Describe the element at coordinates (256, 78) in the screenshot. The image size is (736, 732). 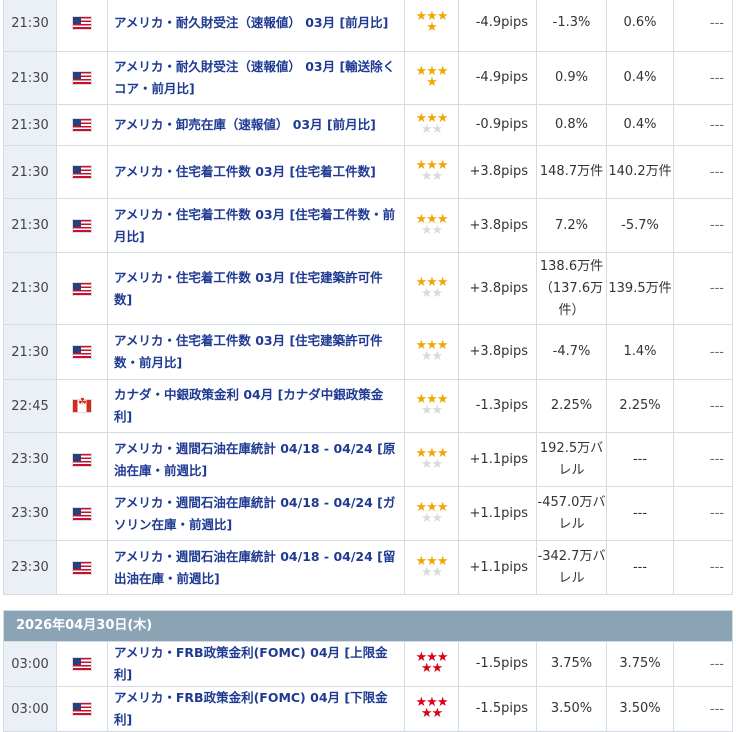
I see `event-name-link: アメリカ・耐久財受注（速報値） 03月 [輸送除くコア・前月比]` at that location.